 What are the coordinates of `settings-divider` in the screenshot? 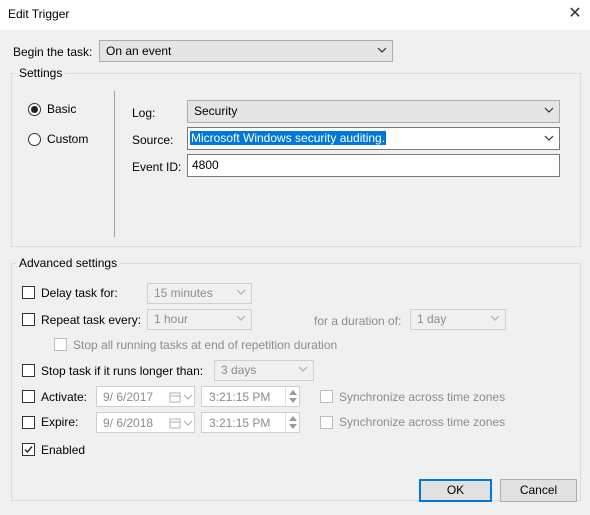 It's located at (114, 164).